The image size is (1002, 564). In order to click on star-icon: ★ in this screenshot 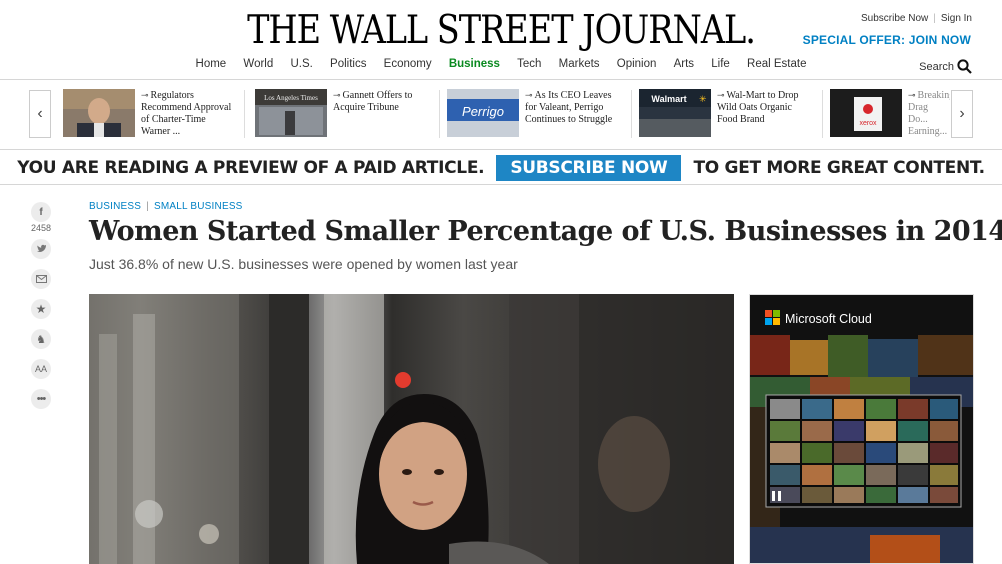, I will do `click(41, 309)`.